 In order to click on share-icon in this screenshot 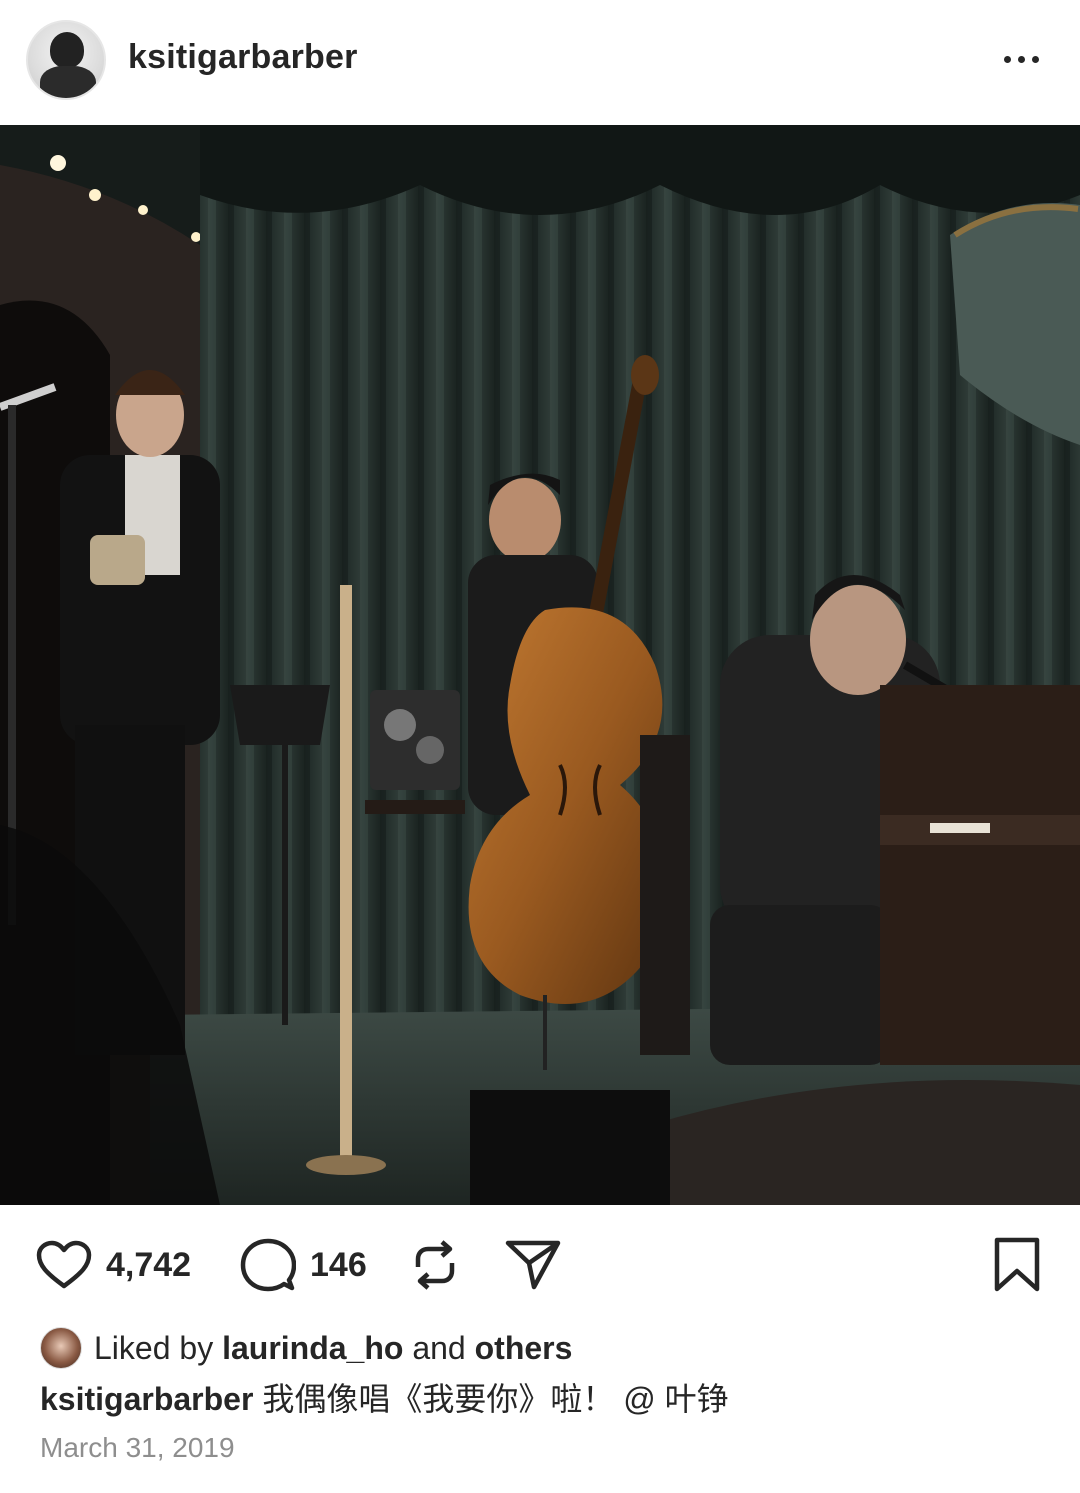, I will do `click(533, 1265)`.